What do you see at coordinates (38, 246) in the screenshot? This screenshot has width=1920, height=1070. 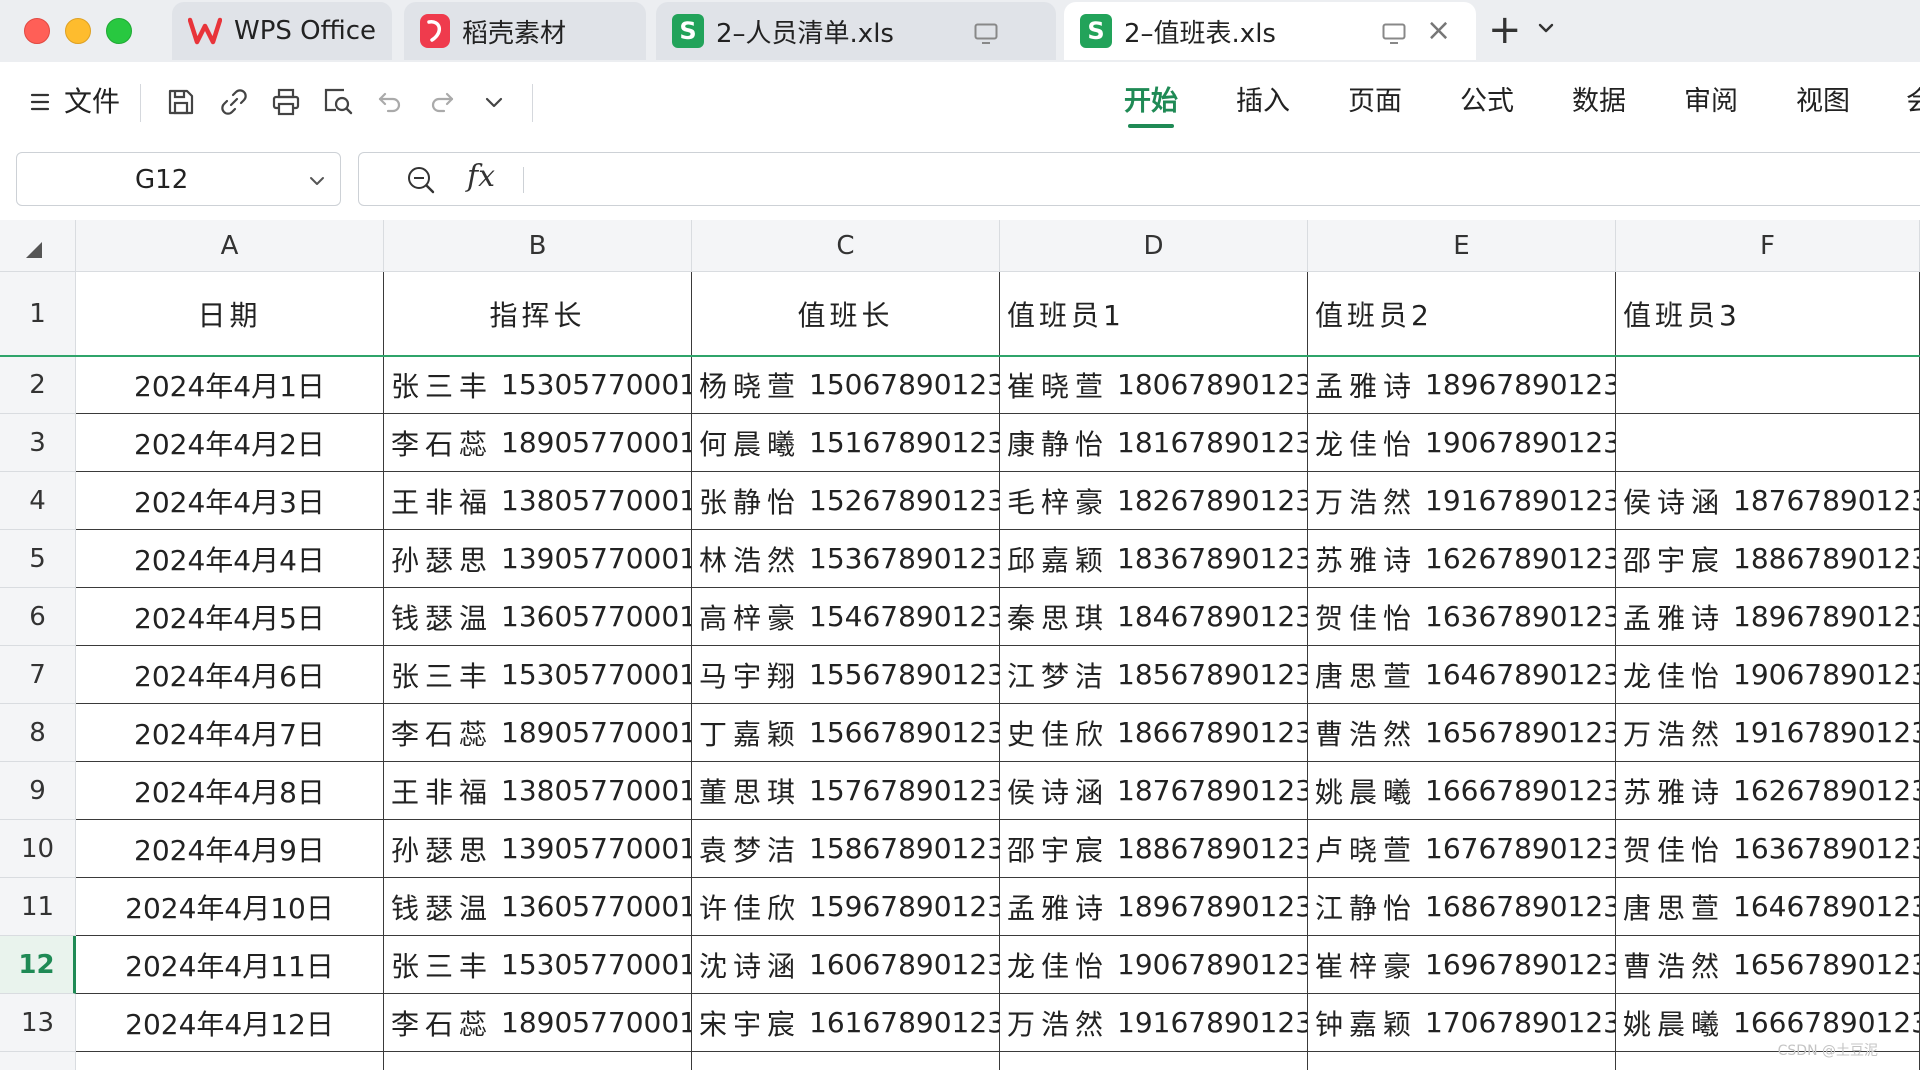 I see `select-all-button` at bounding box center [38, 246].